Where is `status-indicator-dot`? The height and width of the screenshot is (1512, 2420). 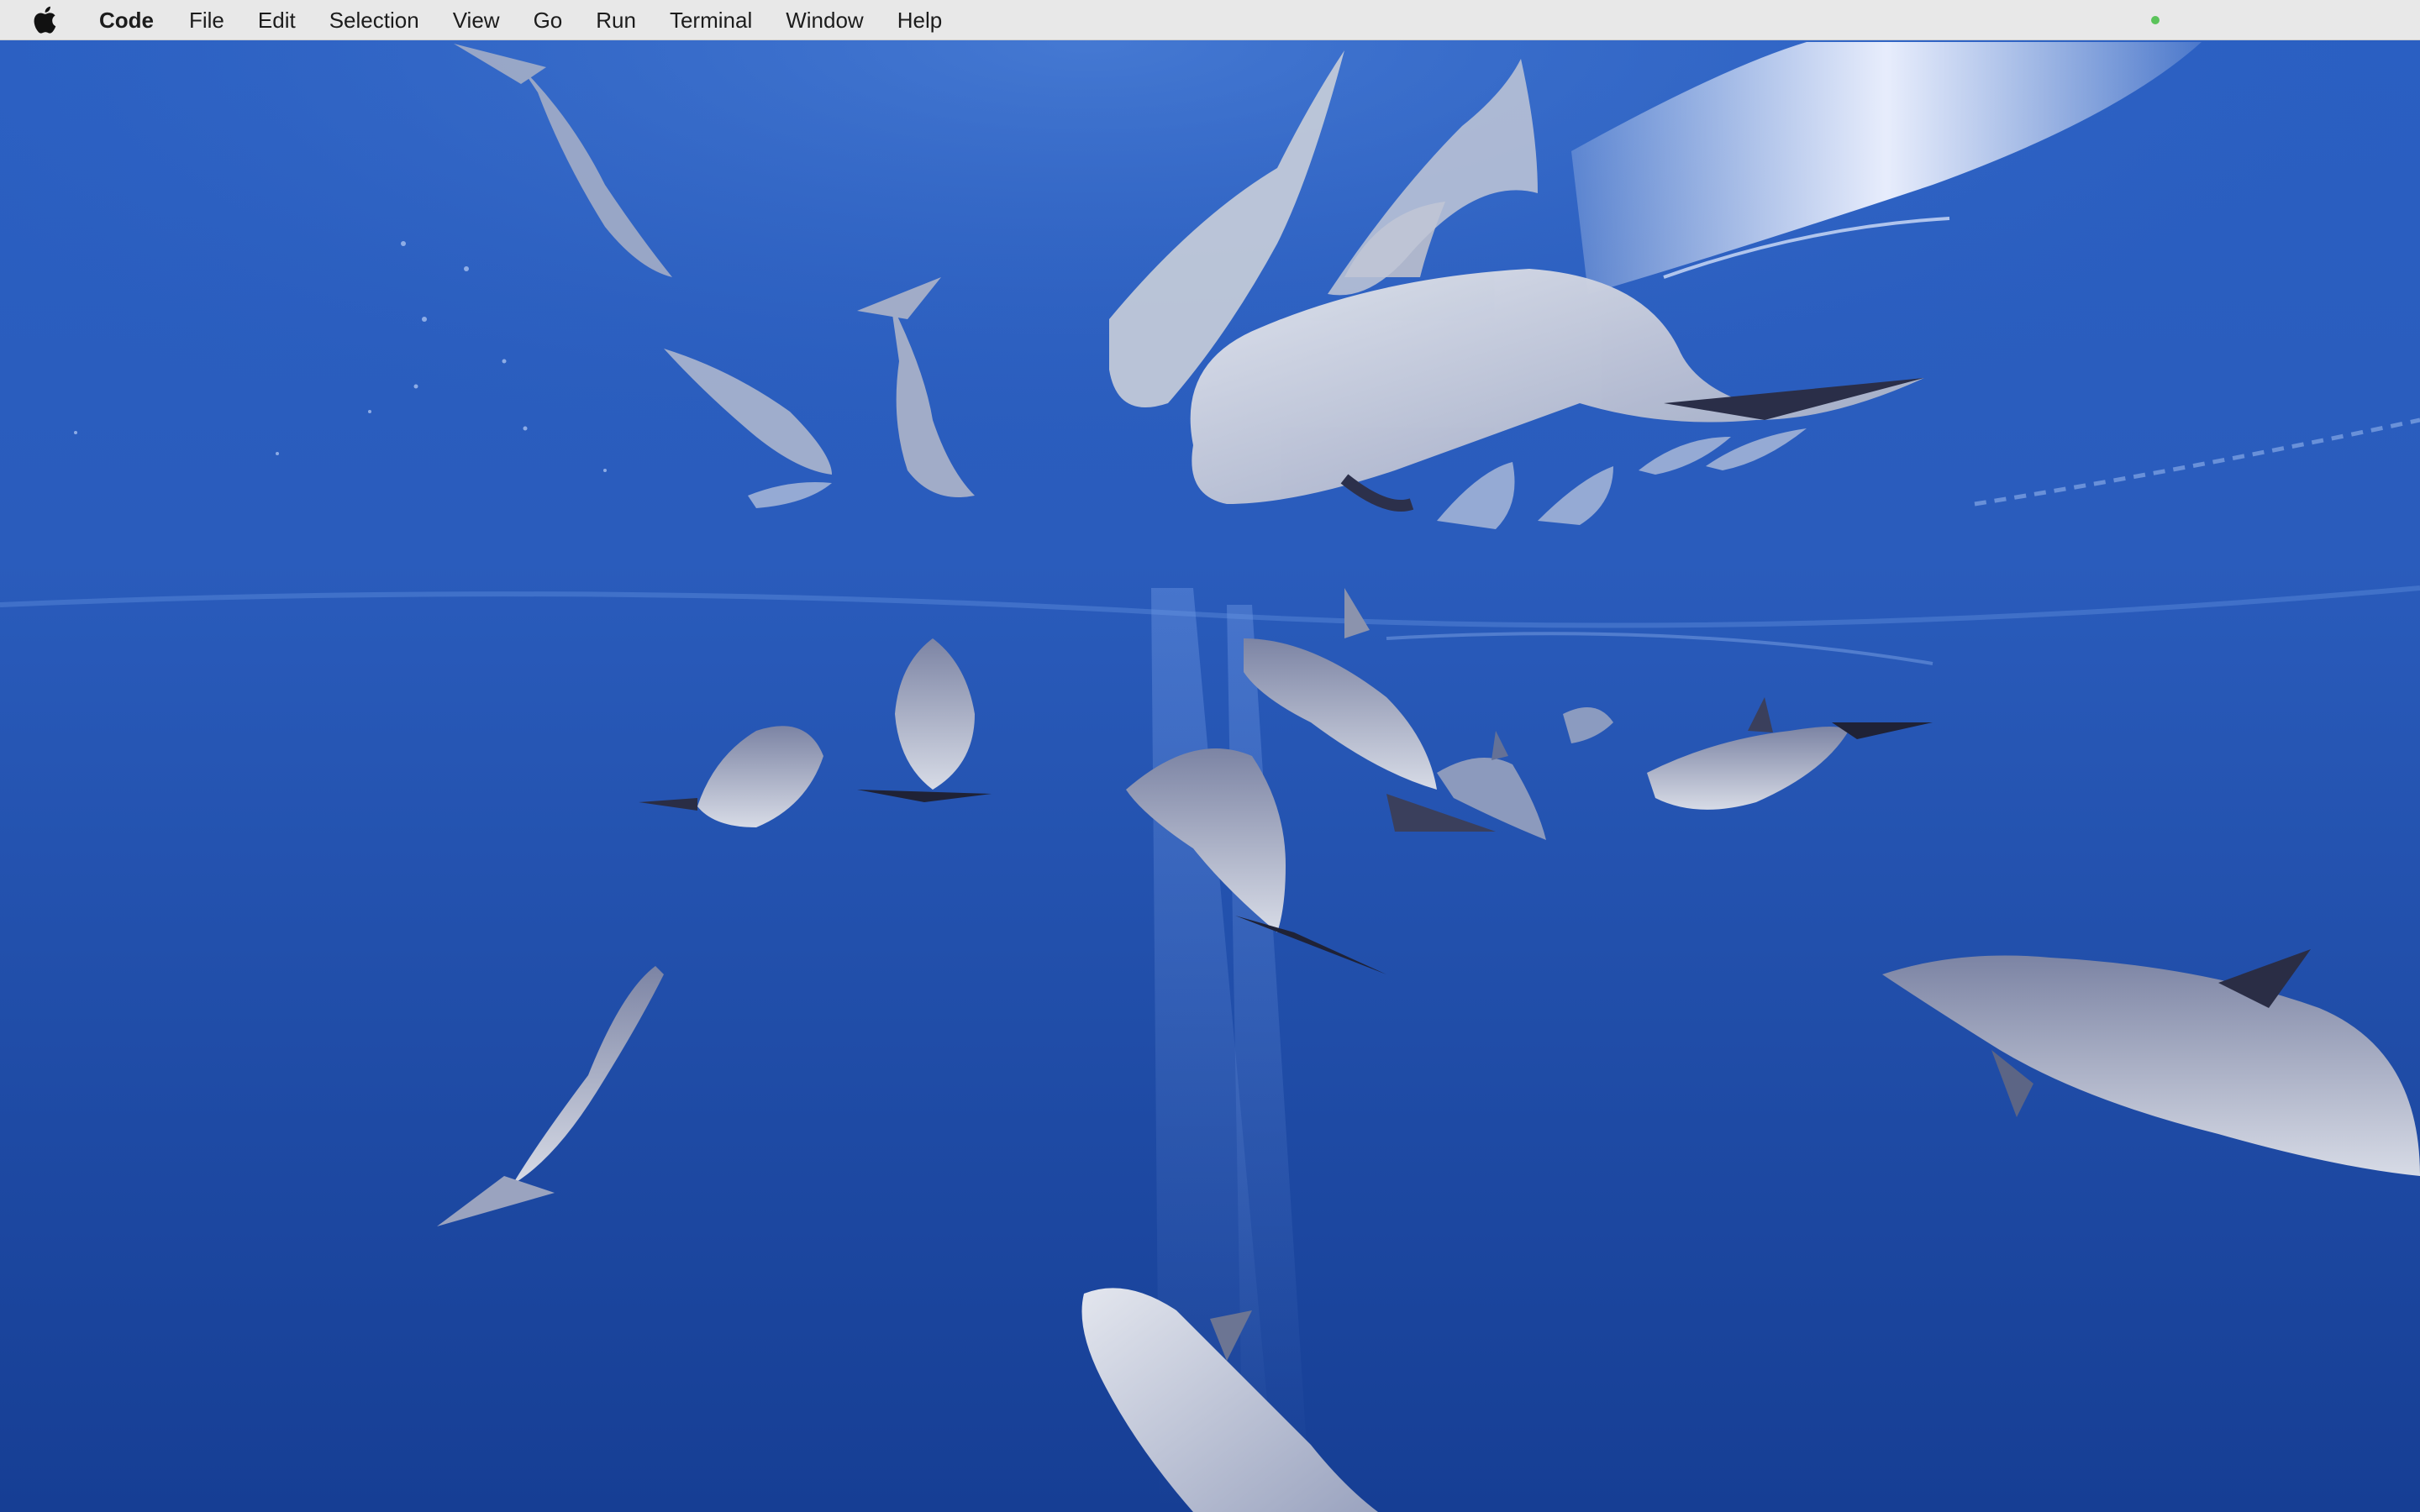
status-indicator-dot is located at coordinates (2155, 20).